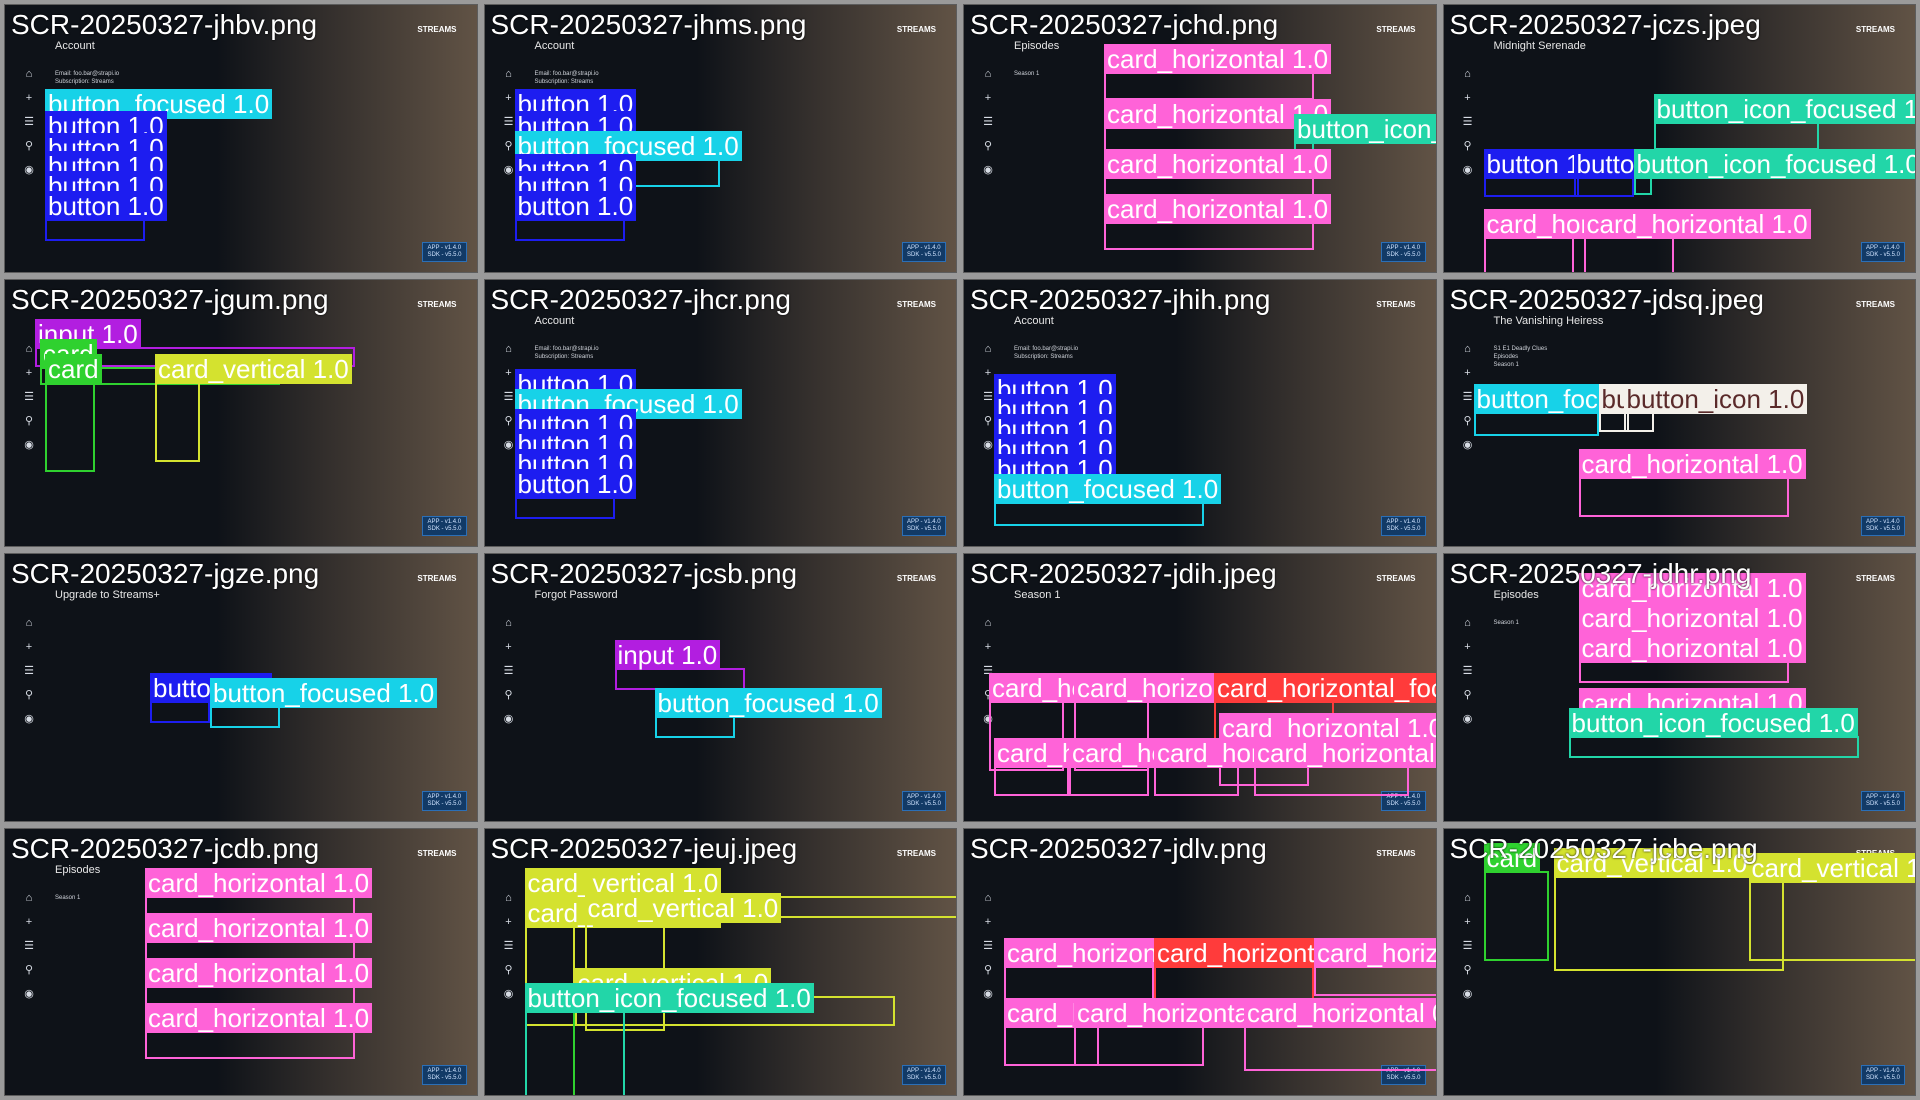 The width and height of the screenshot is (1920, 1100). I want to click on detection-box: card, so click(73, 412).